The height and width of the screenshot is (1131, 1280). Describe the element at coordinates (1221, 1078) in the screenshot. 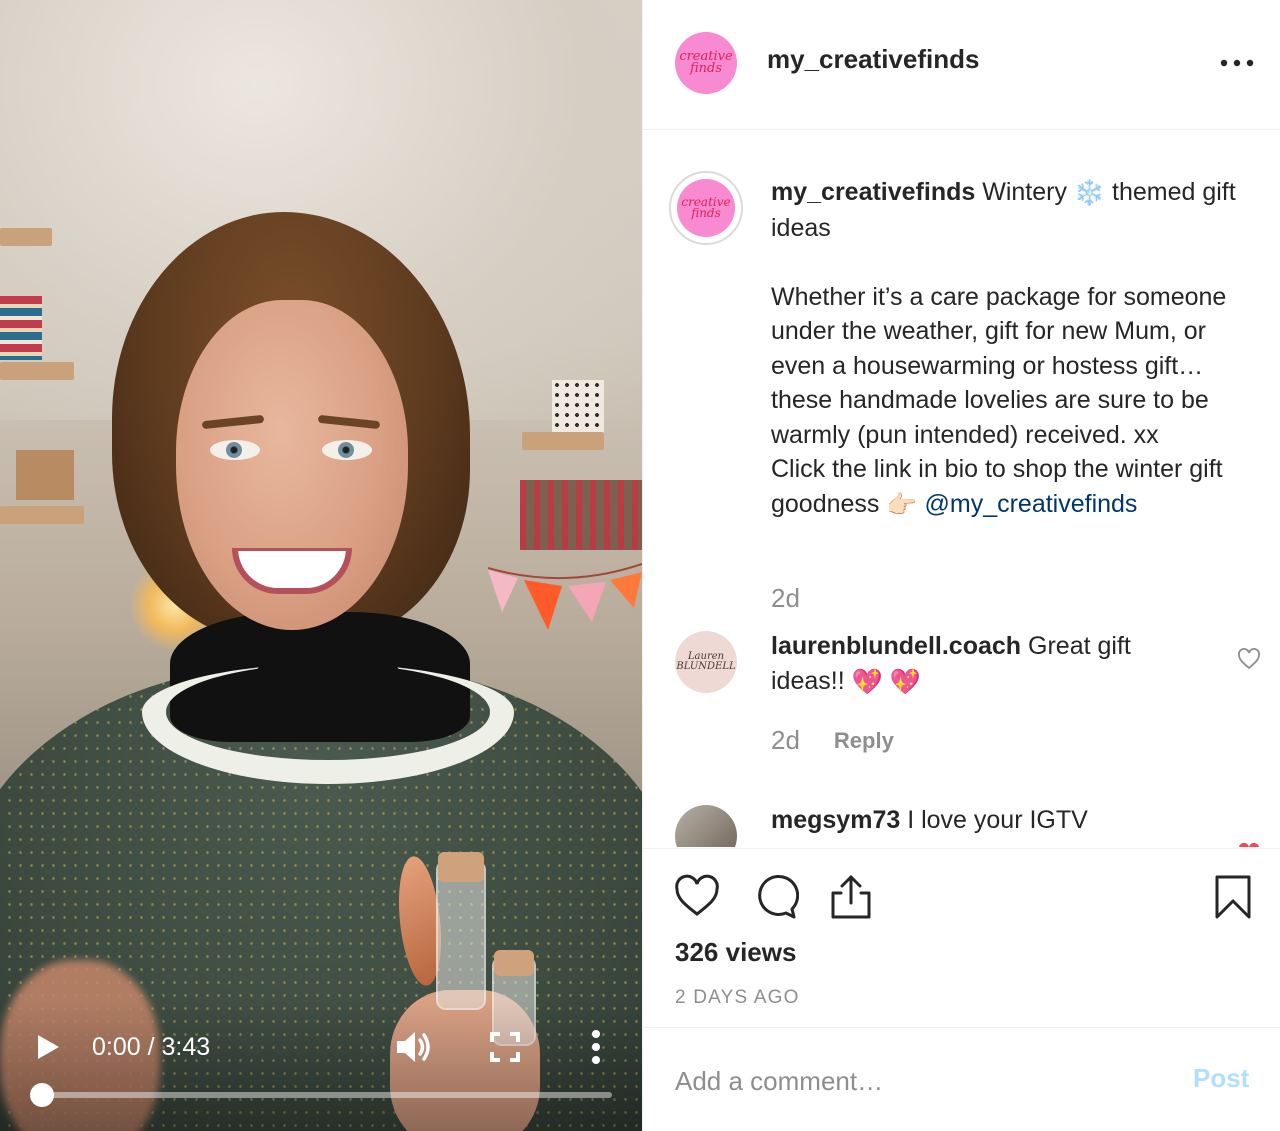

I see `post-comment-button: Post` at that location.